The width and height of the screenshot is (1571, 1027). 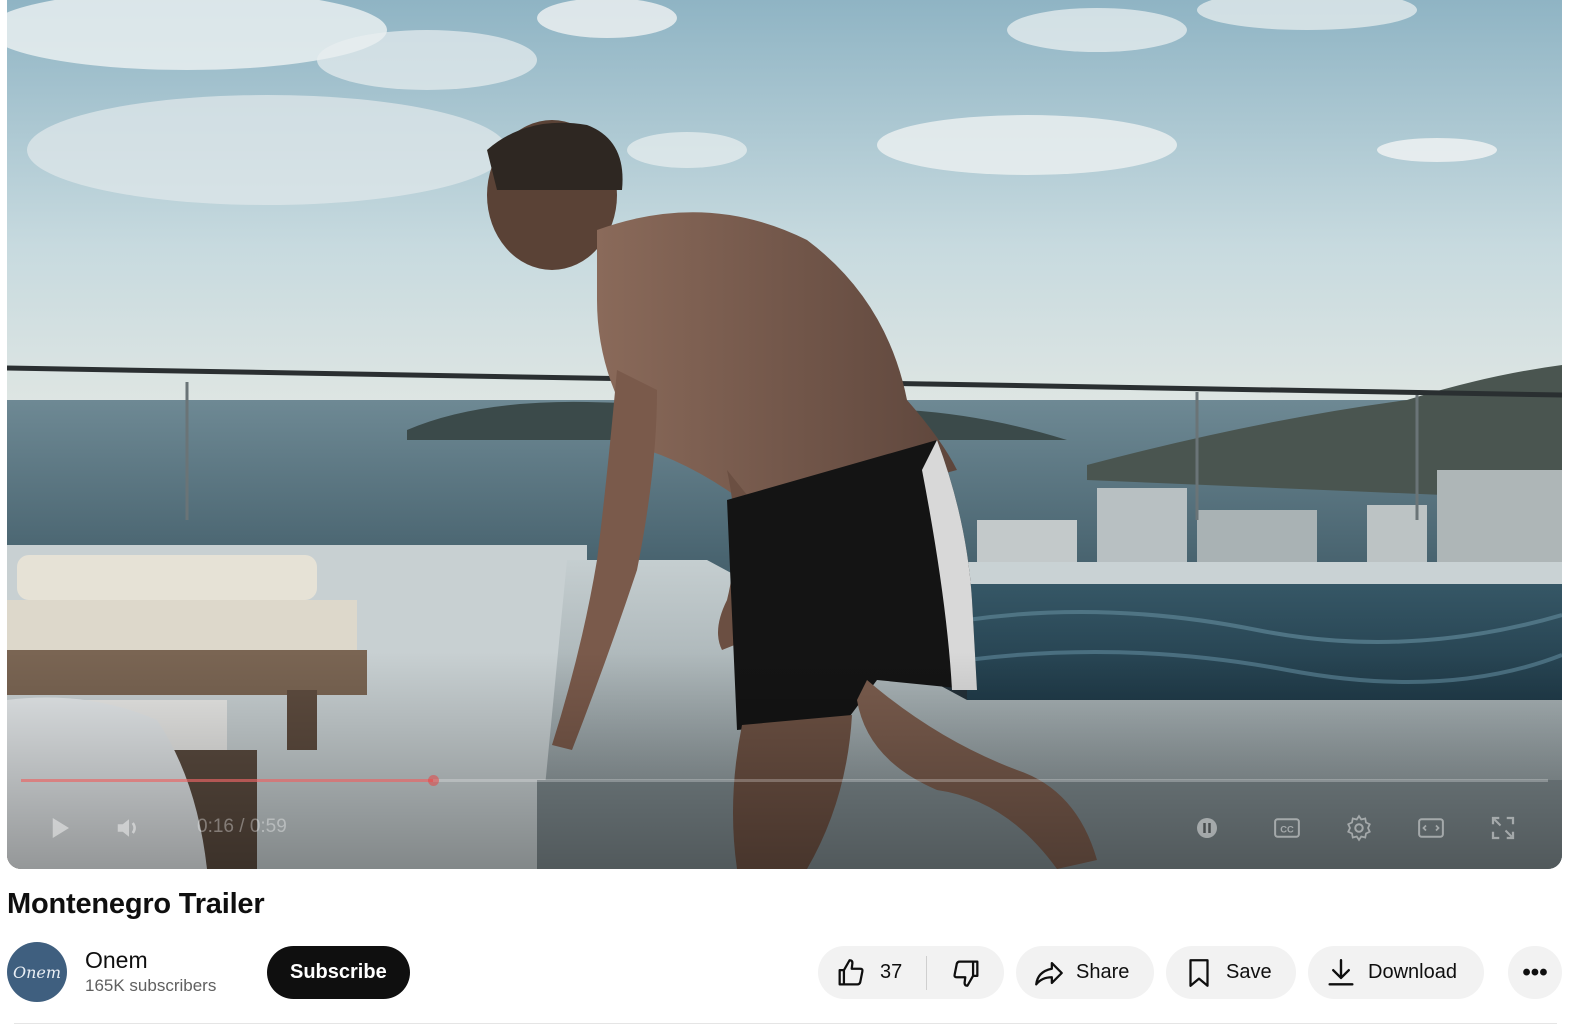 I want to click on dislike-button, so click(x=965, y=972).